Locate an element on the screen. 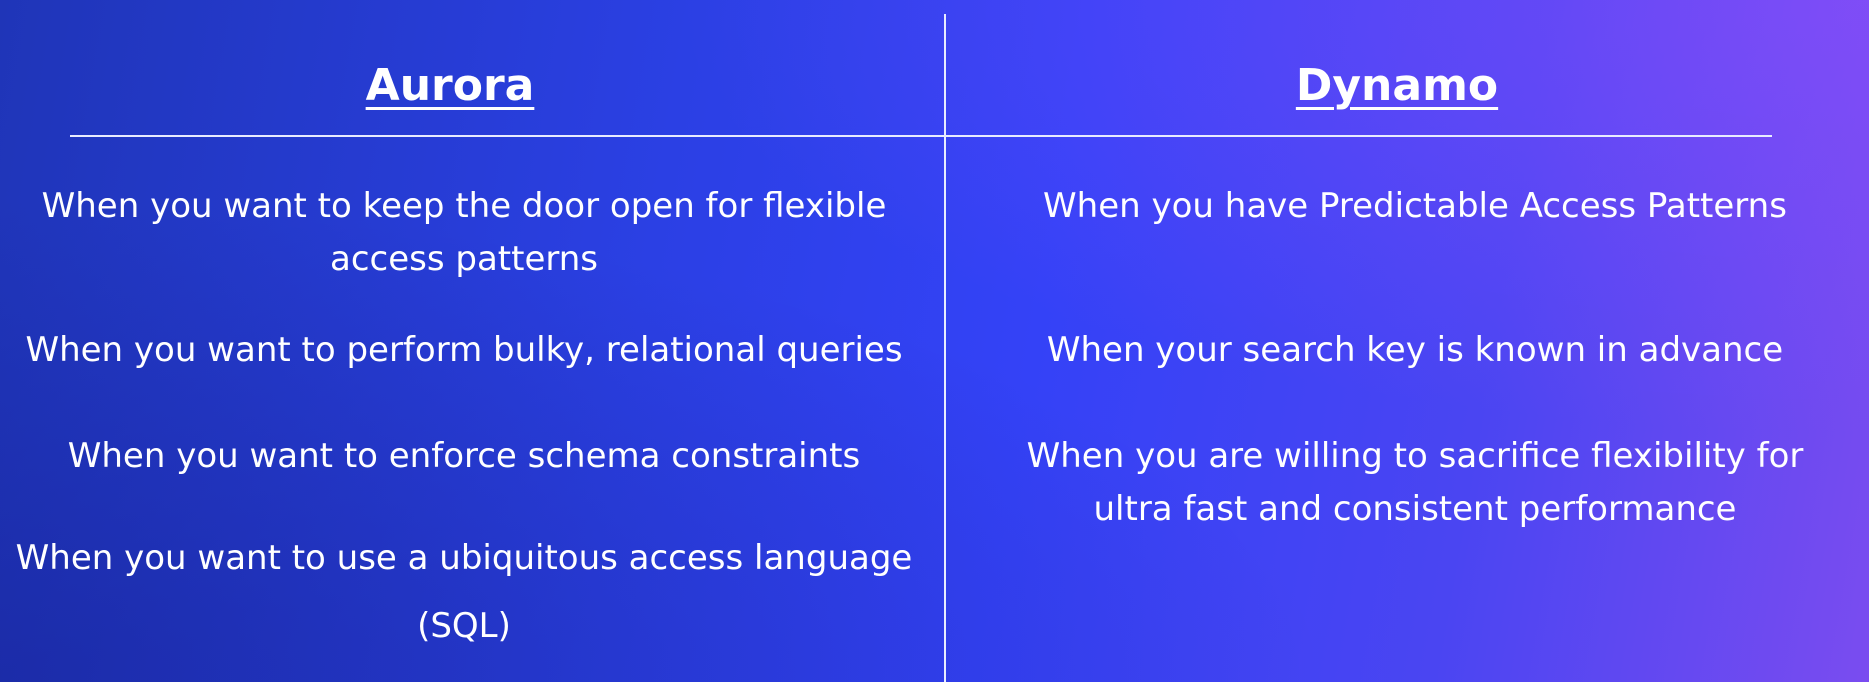 The image size is (1869, 682). dynamo-heading: Dynamo is located at coordinates (1397, 85).